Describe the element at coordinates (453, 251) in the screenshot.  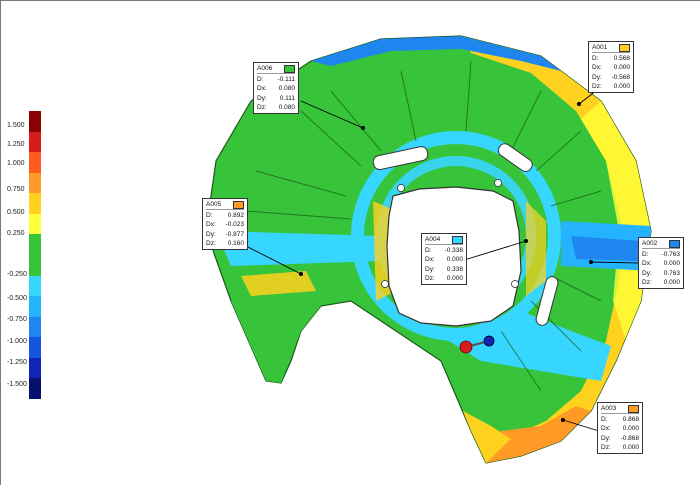
I see `annotation-value-d: -0.338` at that location.